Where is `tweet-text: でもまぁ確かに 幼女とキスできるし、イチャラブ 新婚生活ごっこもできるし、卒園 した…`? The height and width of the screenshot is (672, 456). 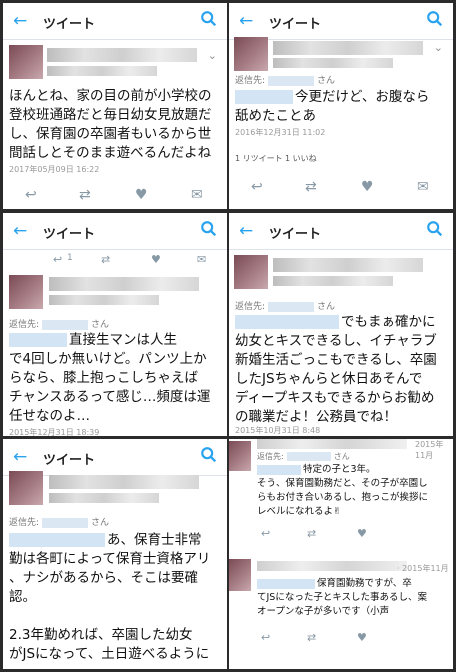 tweet-text: でもまぁ確かに 幼女とキスできるし、イチャラブ 新婚生活ごっこもできるし、卒園 した… is located at coordinates (336, 369).